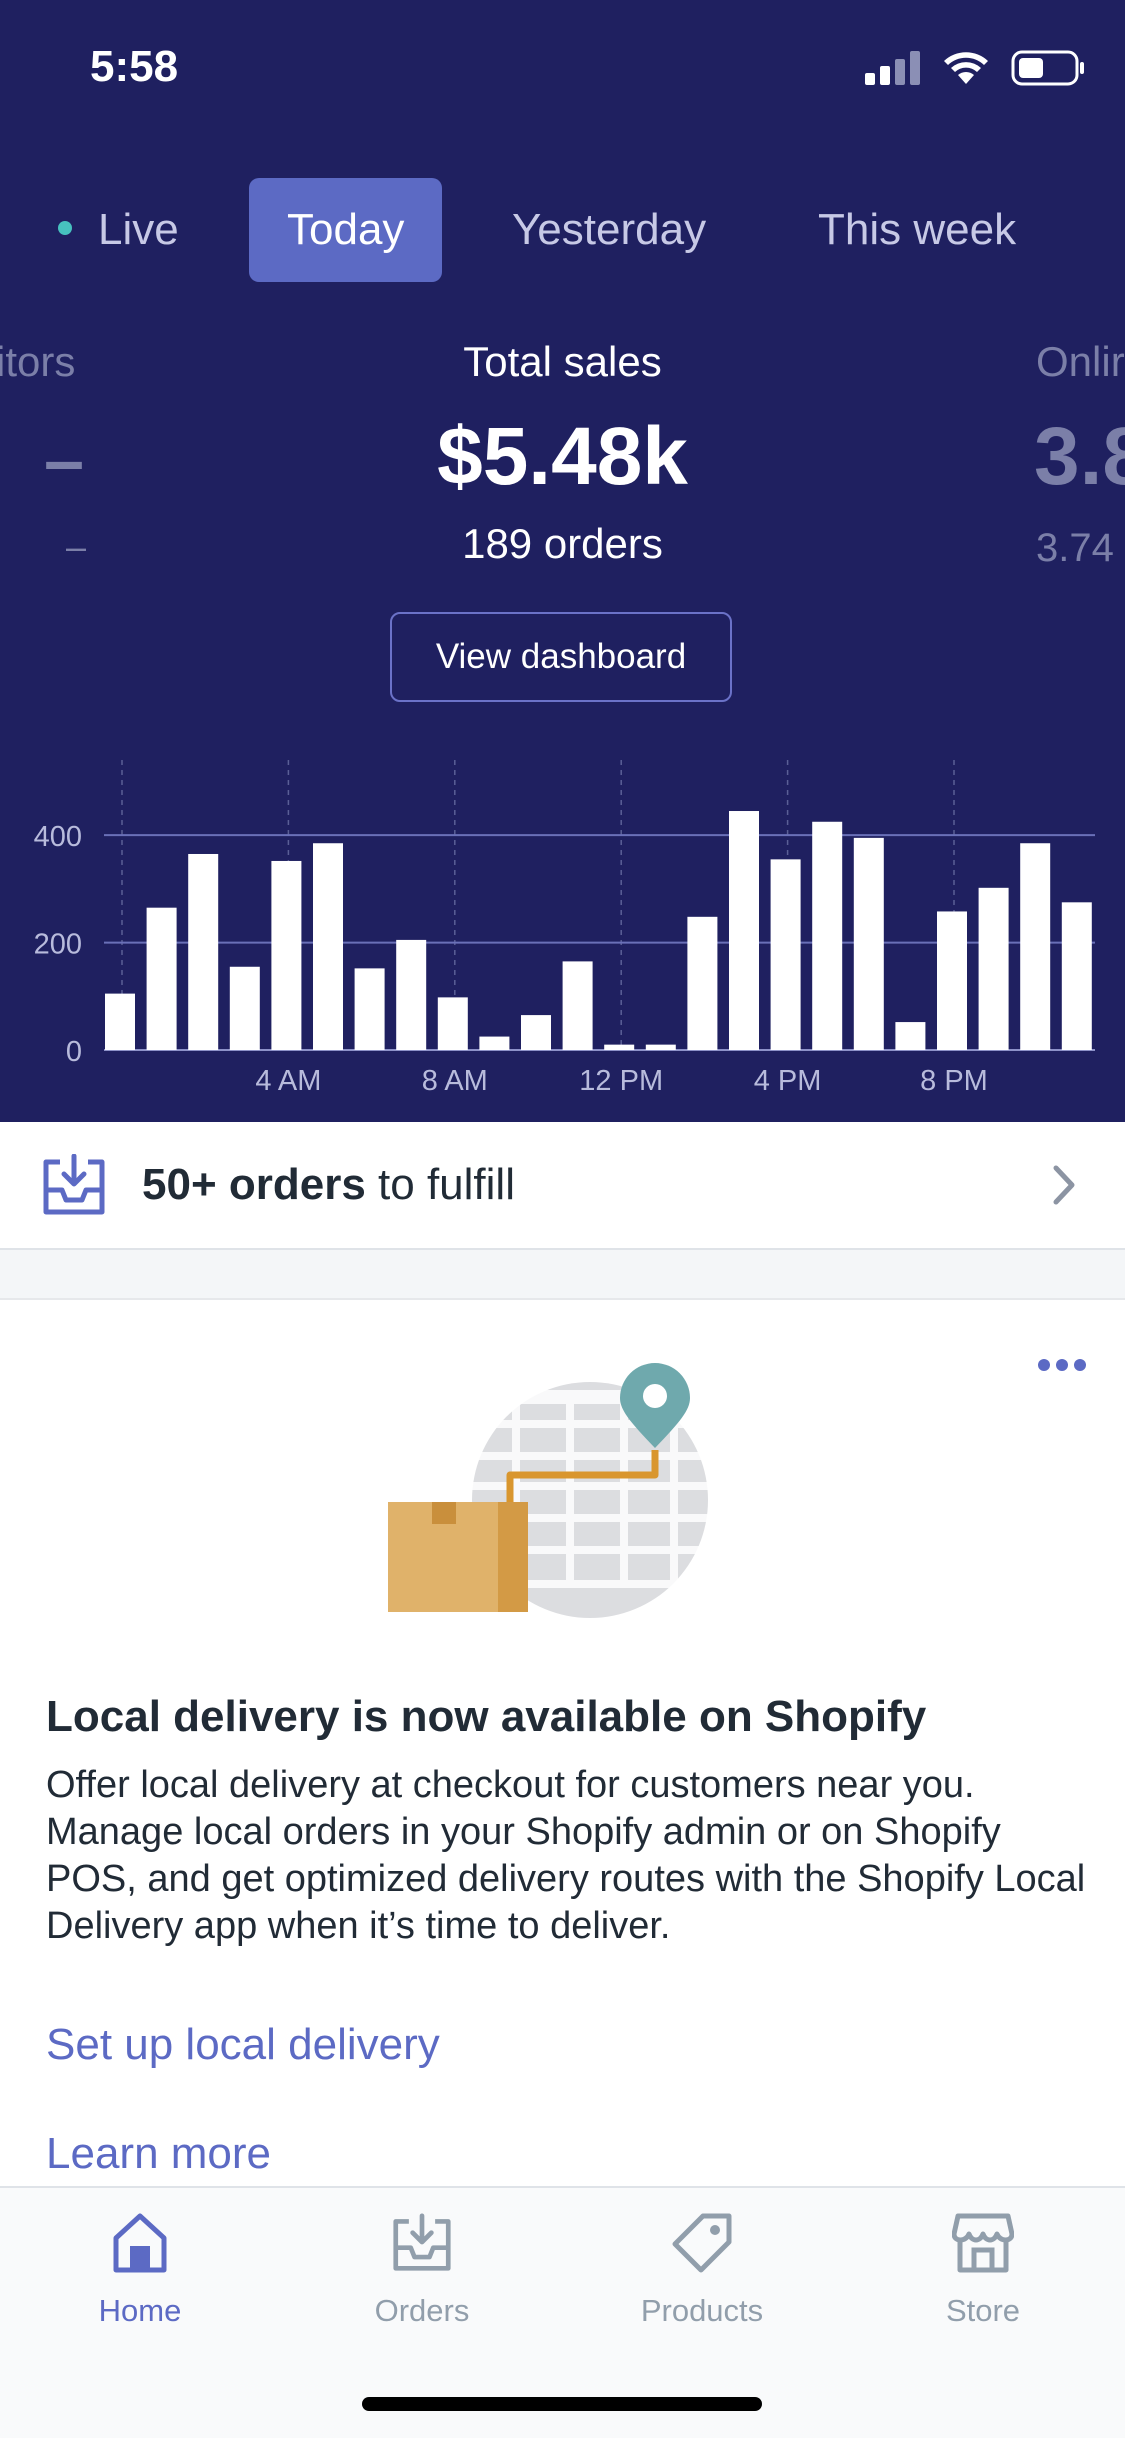  What do you see at coordinates (1064, 1185) in the screenshot?
I see `chevron-right-icon` at bounding box center [1064, 1185].